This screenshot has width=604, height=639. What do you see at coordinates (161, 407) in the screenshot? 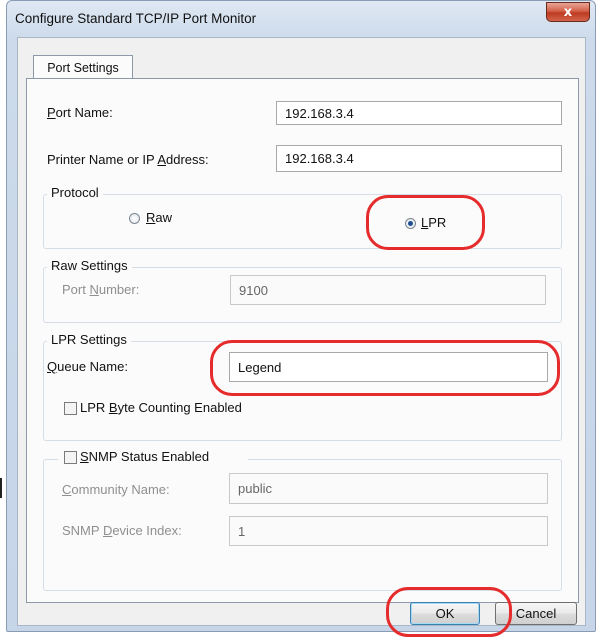
I see `lpr-byte-counting-label: LPR Byte Counting Enabled` at bounding box center [161, 407].